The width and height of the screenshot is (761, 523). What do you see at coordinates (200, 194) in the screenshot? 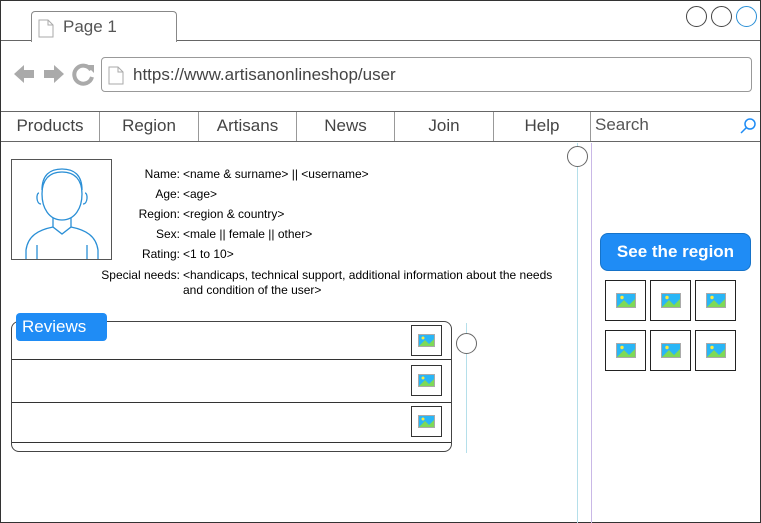
I see `age-value: <age>` at bounding box center [200, 194].